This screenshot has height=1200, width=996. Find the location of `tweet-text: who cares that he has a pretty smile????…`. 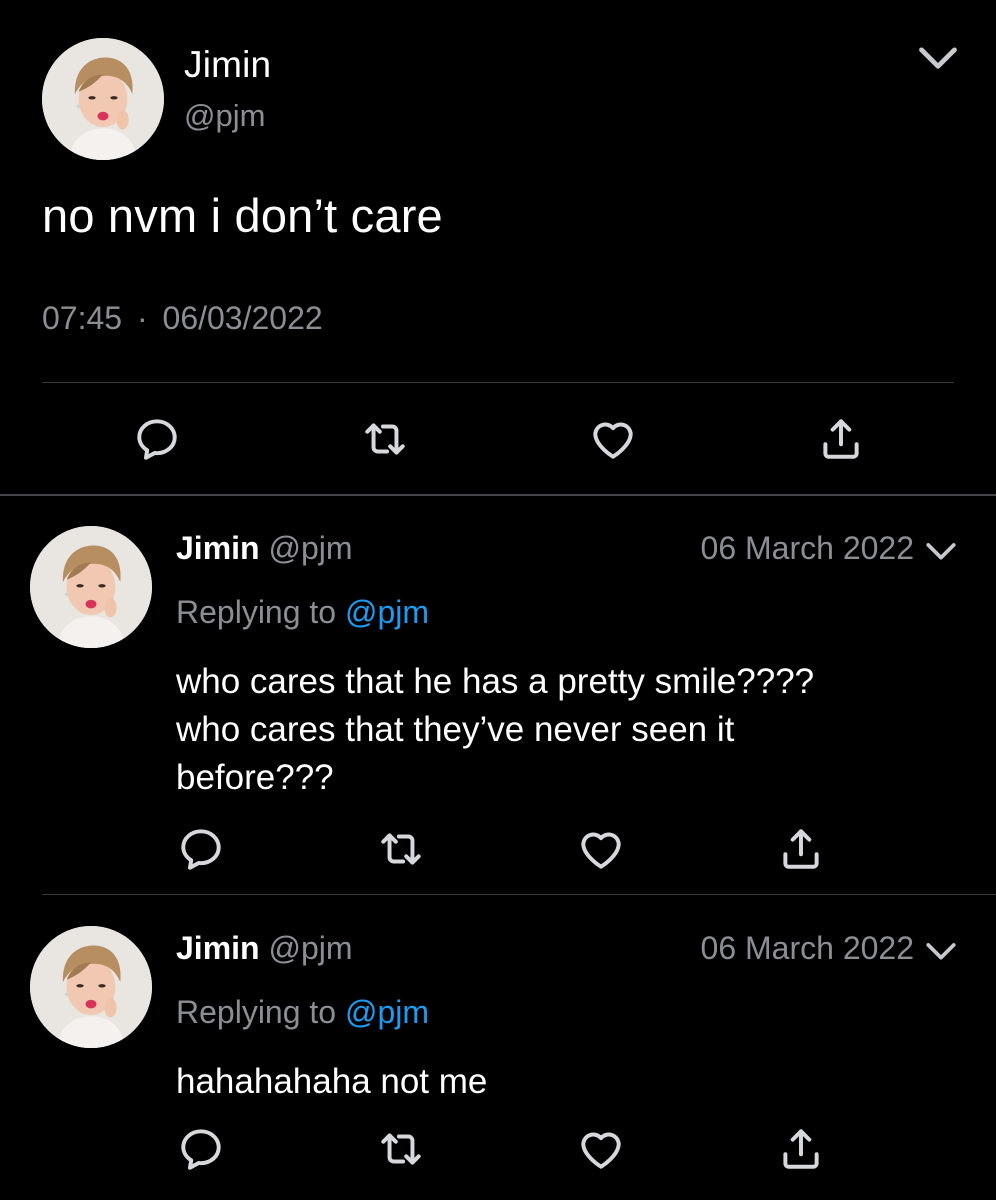

tweet-text: who cares that he has a pretty smile????… is located at coordinates (566, 730).